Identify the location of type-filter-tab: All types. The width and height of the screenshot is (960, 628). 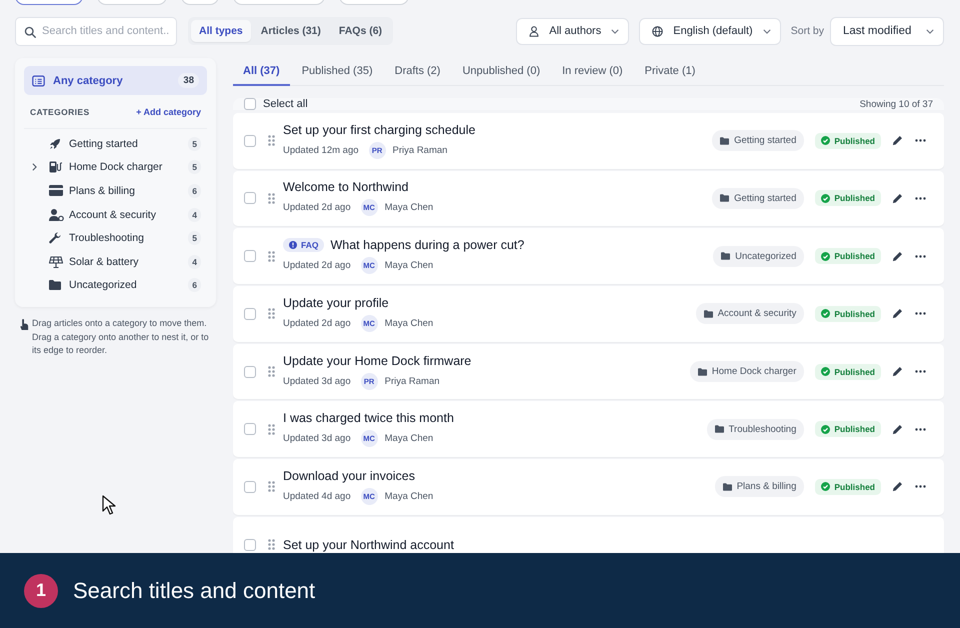
(221, 31).